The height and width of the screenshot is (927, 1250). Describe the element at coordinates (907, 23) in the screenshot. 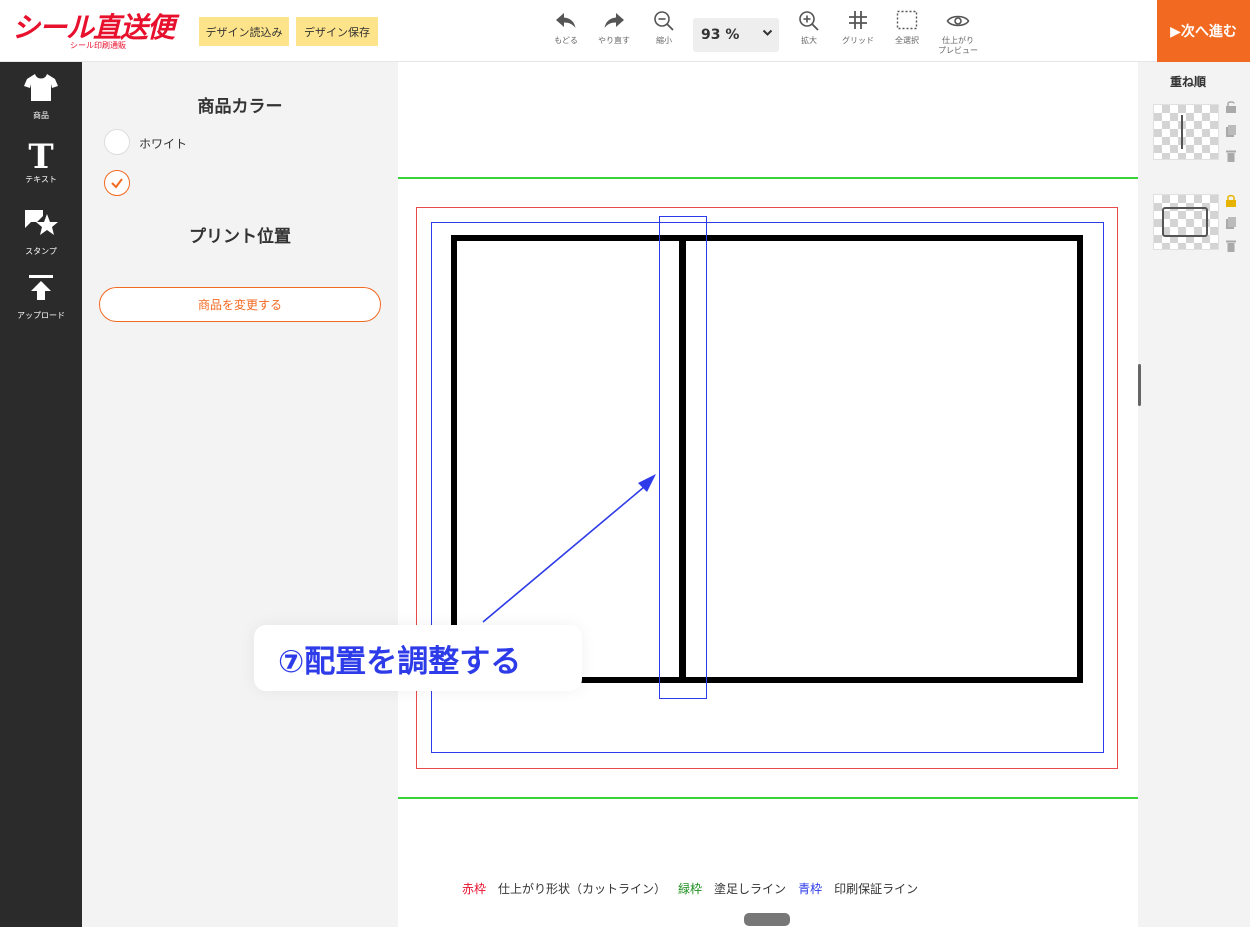

I see `select-all-icon` at that location.